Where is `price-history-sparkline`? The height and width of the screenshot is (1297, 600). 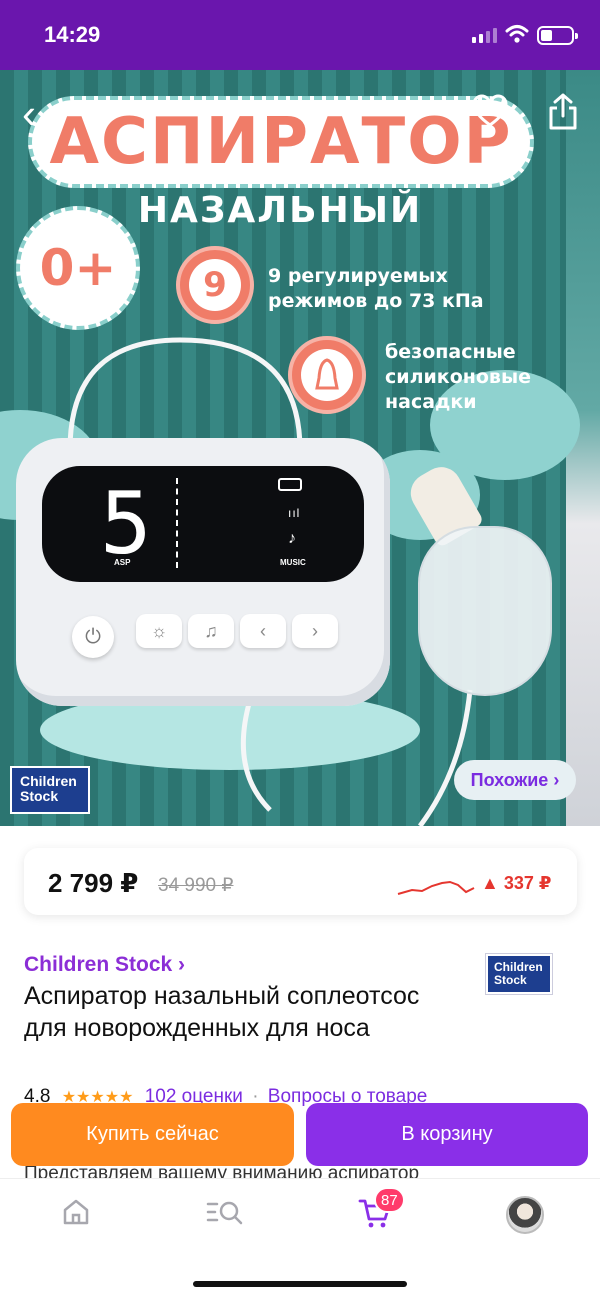
price-history-sparkline is located at coordinates (436, 887).